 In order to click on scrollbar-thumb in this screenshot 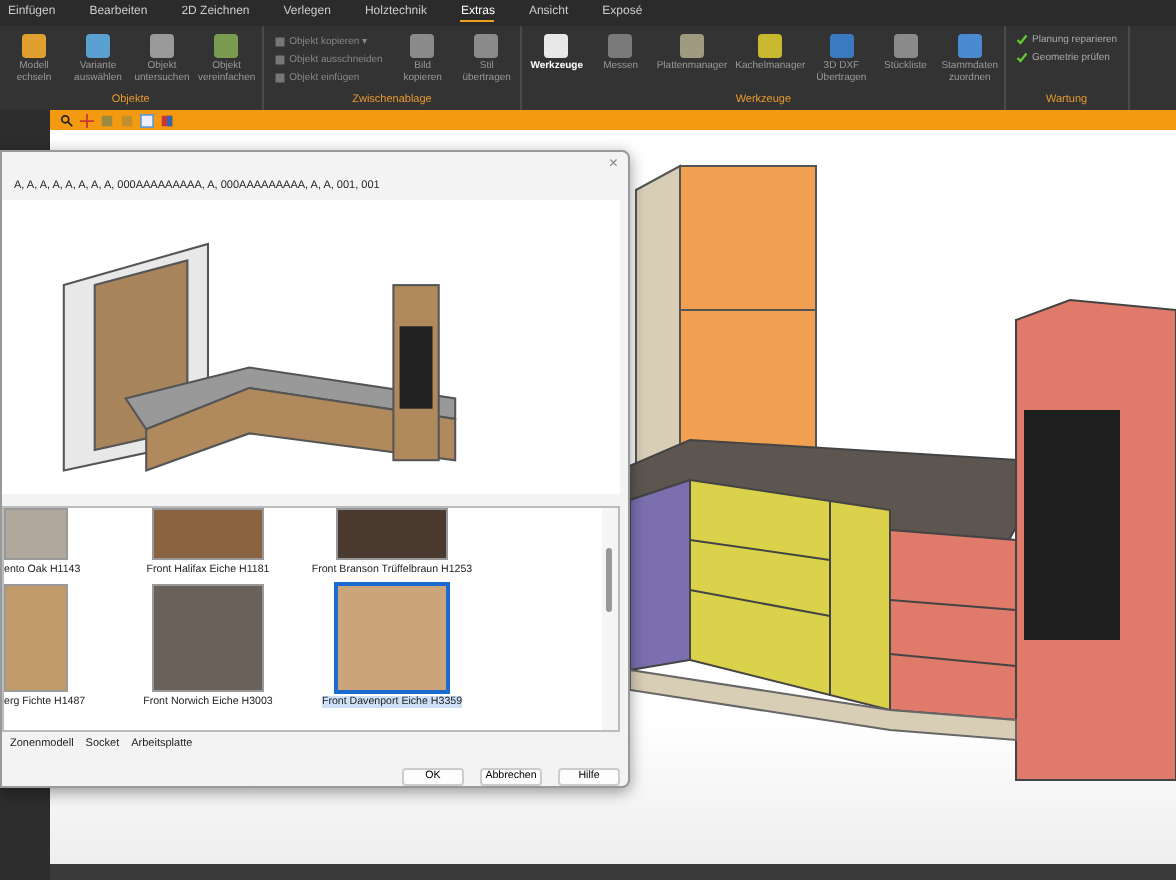, I will do `click(609, 579)`.